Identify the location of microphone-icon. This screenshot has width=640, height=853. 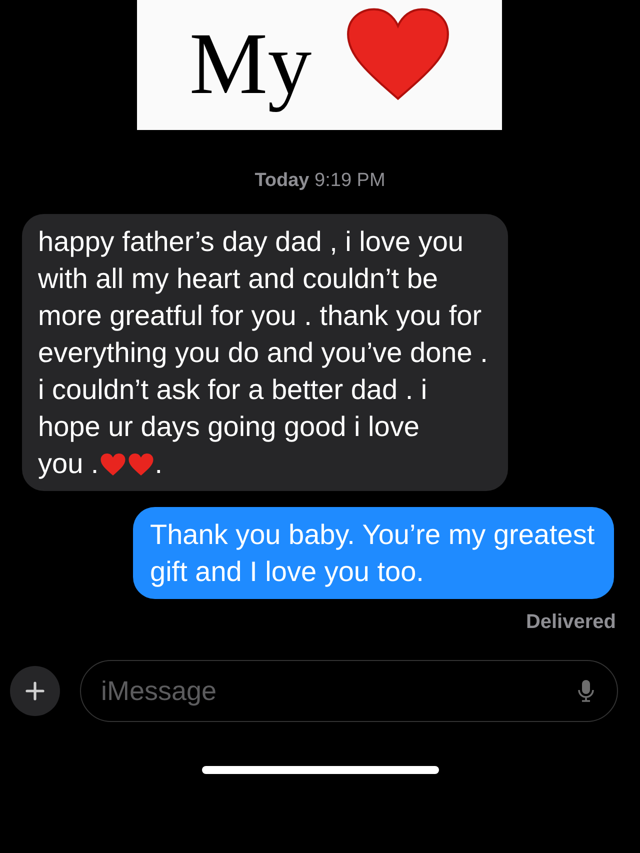
(586, 691).